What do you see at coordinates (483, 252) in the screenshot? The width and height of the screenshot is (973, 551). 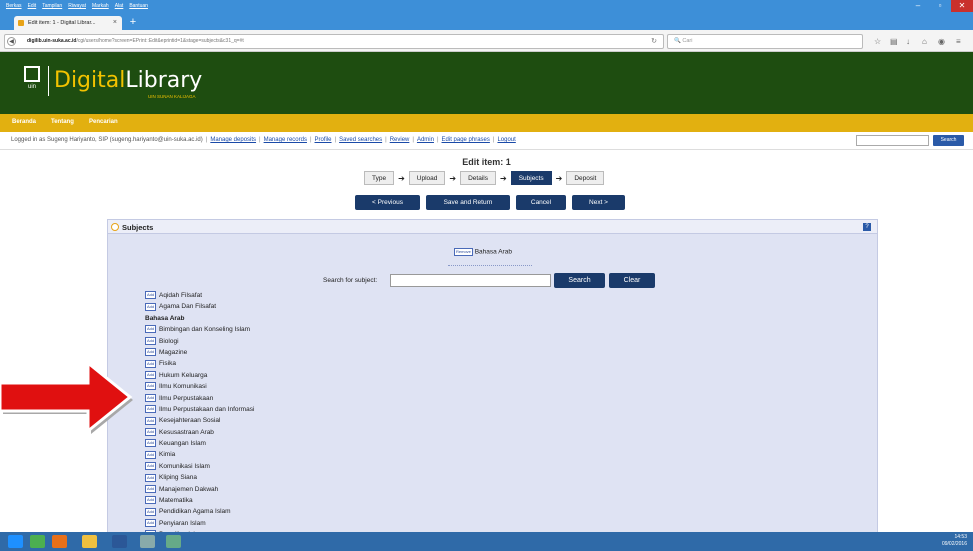 I see `selected-subject: Remove Bahasa Arab` at bounding box center [483, 252].